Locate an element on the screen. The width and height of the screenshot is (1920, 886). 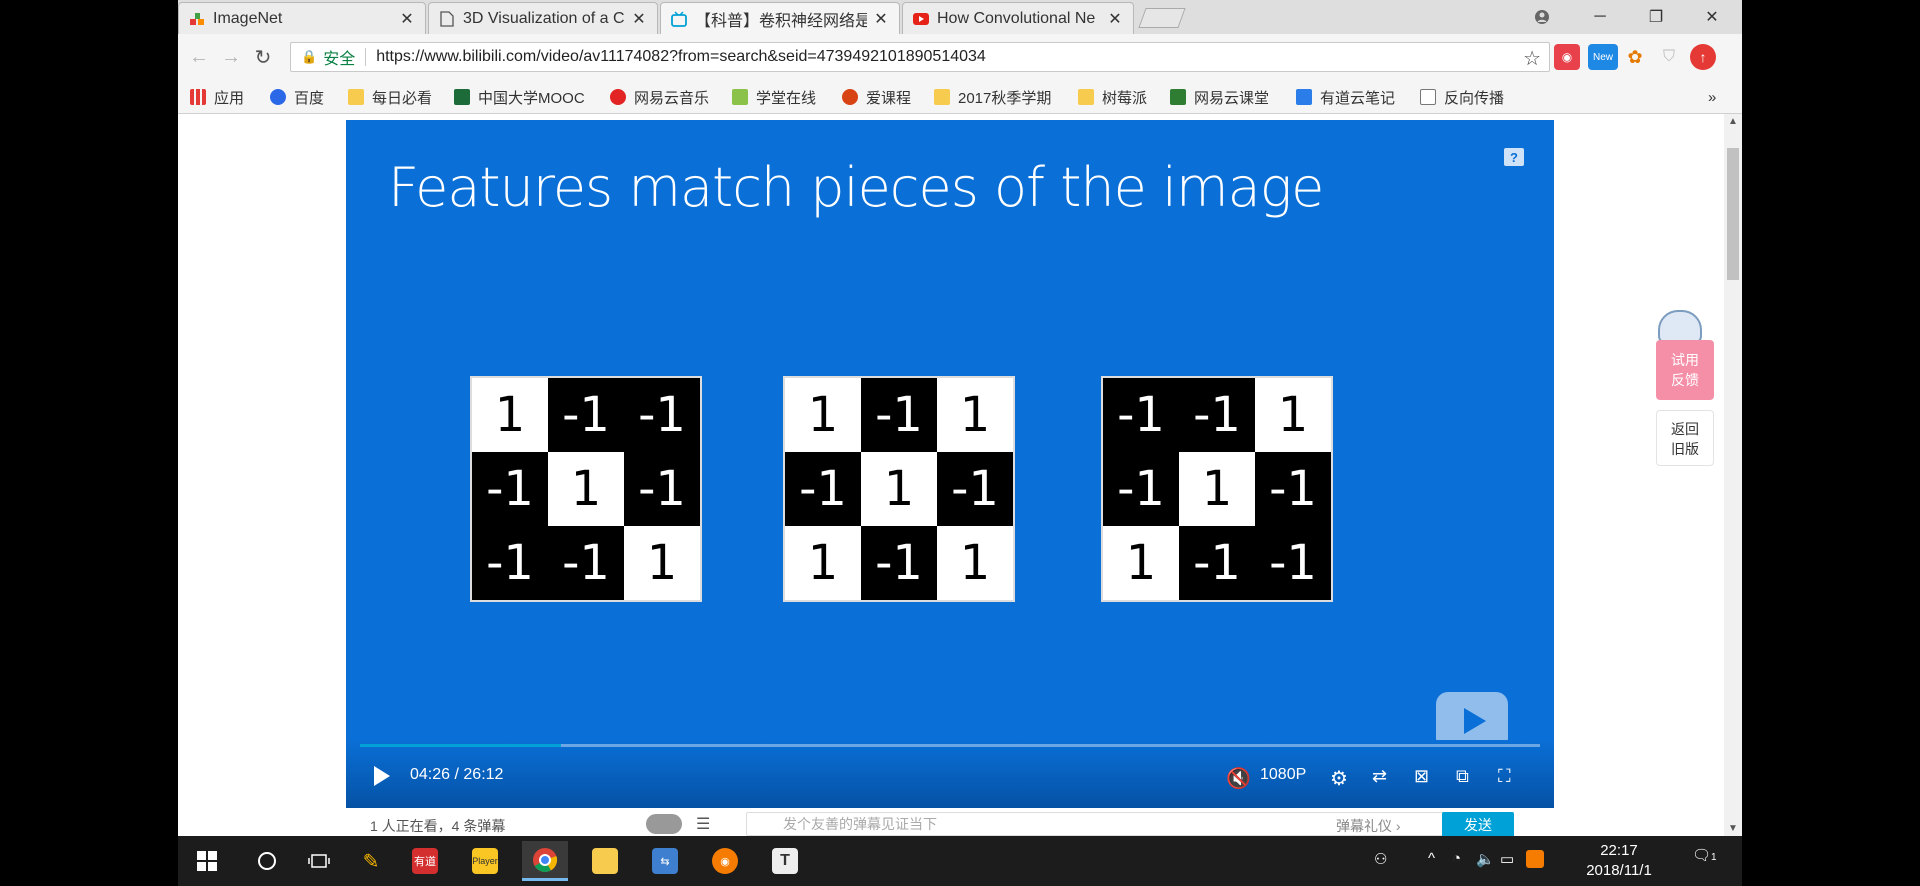
baidu-icon is located at coordinates (278, 97).